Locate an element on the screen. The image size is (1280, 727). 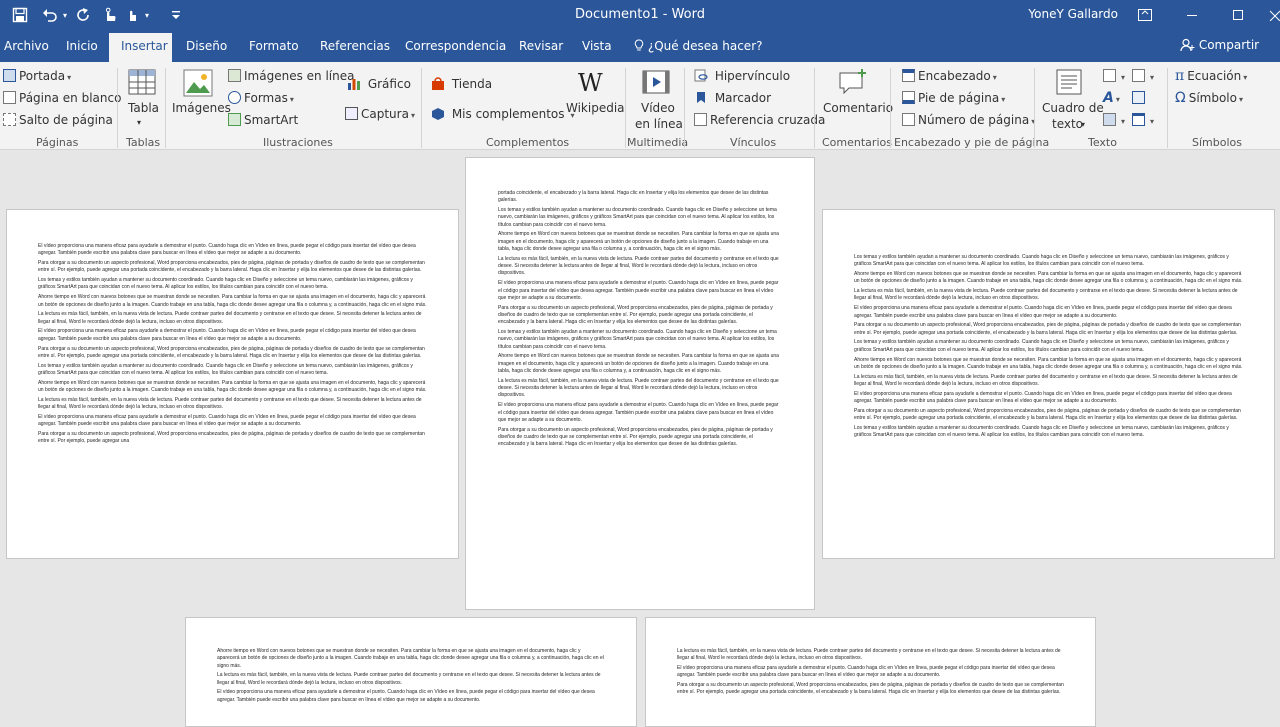
close-icon is located at coordinates (1274, 15).